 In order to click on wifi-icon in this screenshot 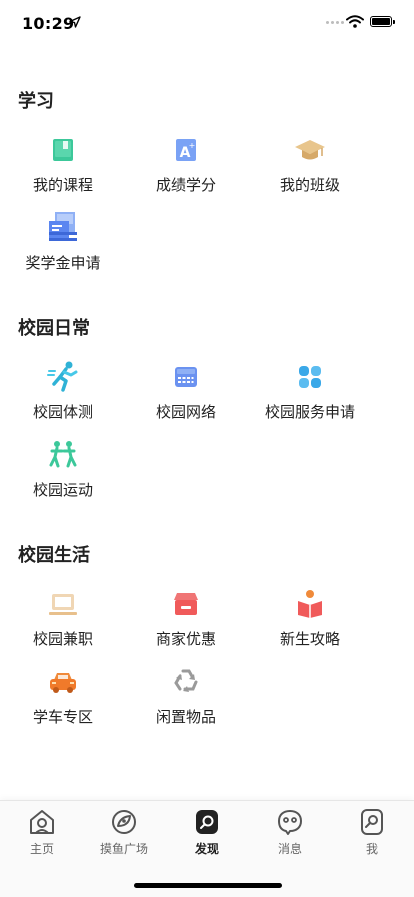, I will do `click(355, 21)`.